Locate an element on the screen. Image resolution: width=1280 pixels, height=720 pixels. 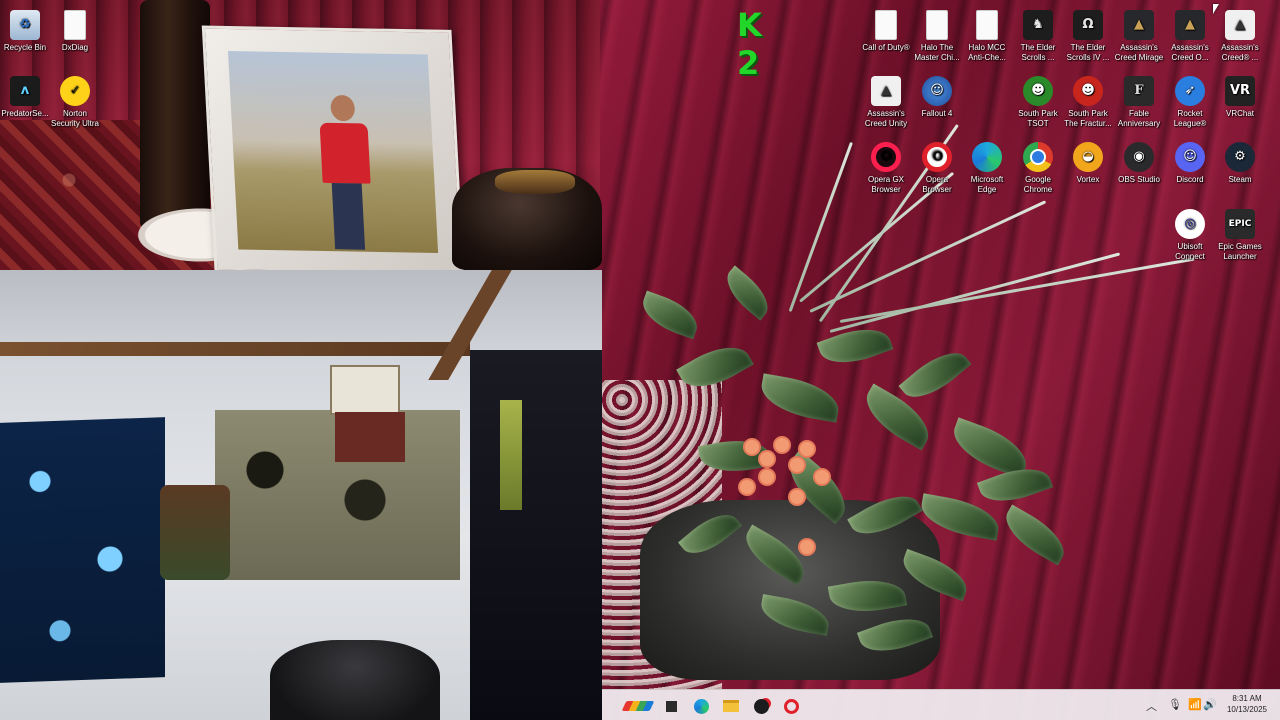
webcam-hanging-item is located at coordinates (511, 455).